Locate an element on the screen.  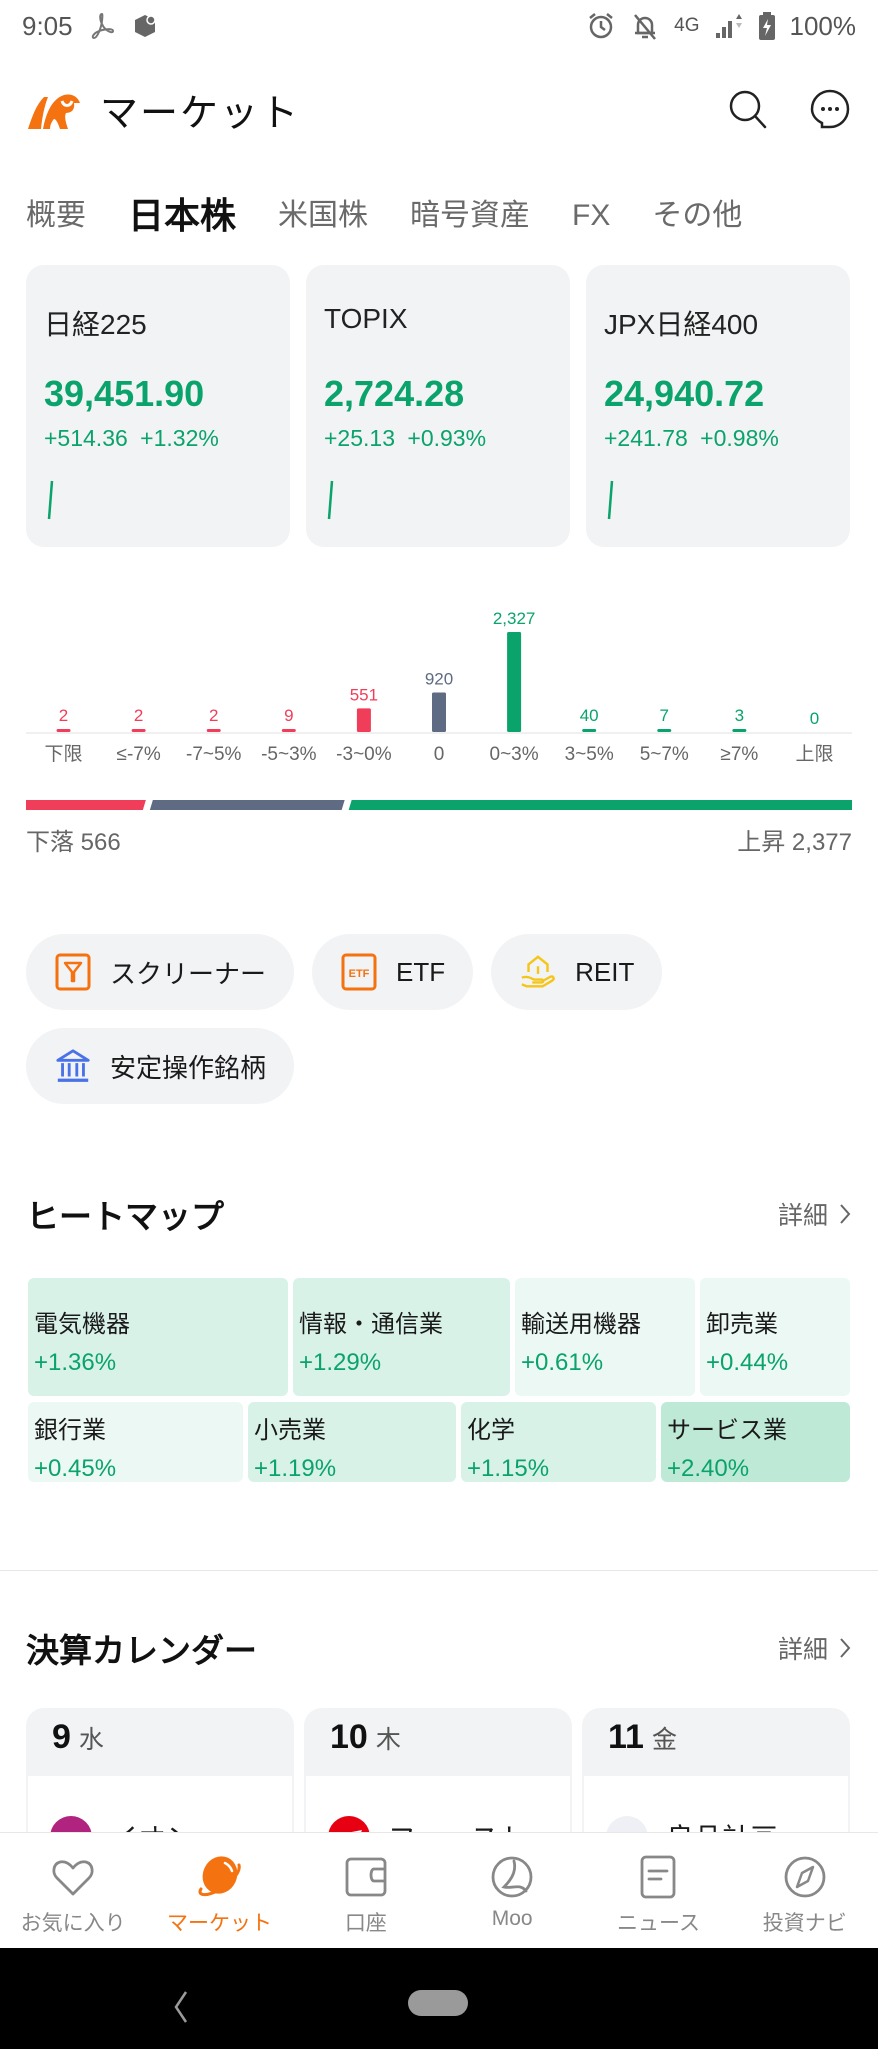
index-change-value: +25.13 is located at coordinates (359, 438).